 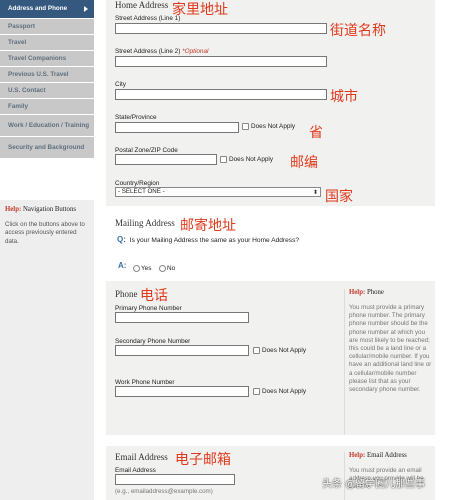 I want to click on annotation-postal: 邮编, so click(x=304, y=163).